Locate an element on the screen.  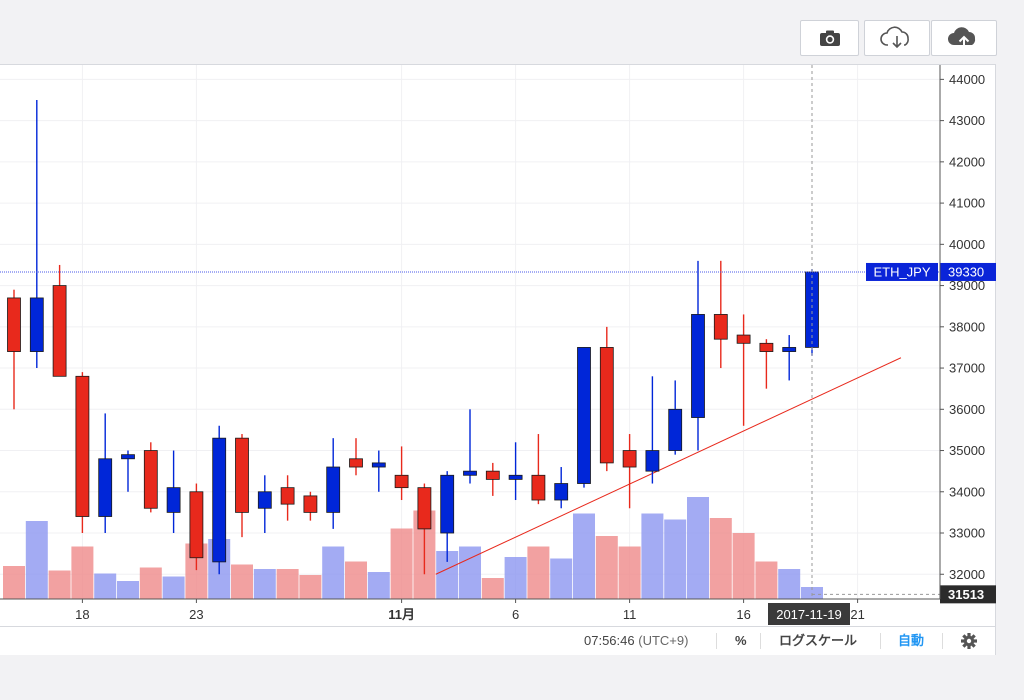
y-tick-label: 44000 is located at coordinates (967, 79).